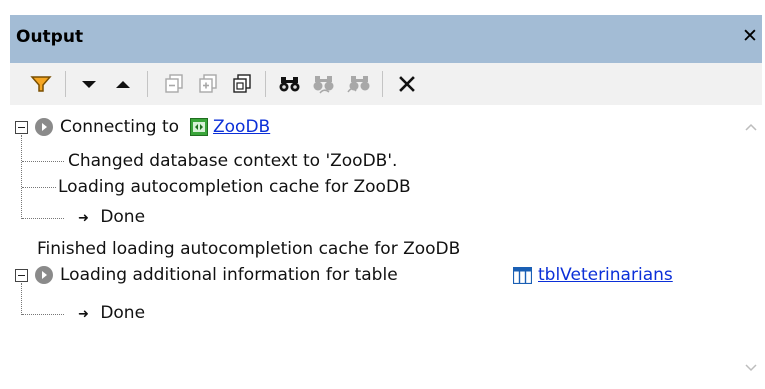 The image size is (765, 389). I want to click on table-icon, so click(522, 275).